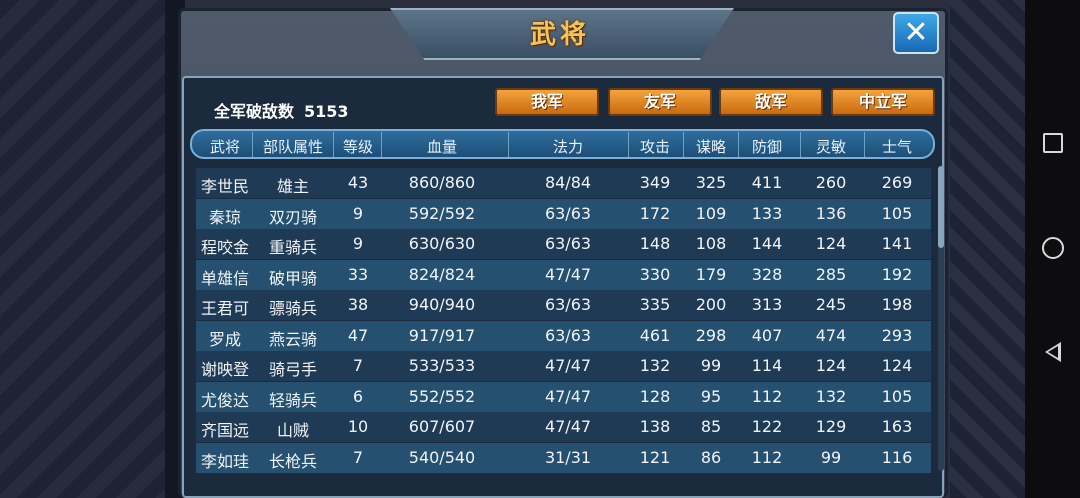 The height and width of the screenshot is (498, 1080). I want to click on table-cell: 407, so click(767, 335).